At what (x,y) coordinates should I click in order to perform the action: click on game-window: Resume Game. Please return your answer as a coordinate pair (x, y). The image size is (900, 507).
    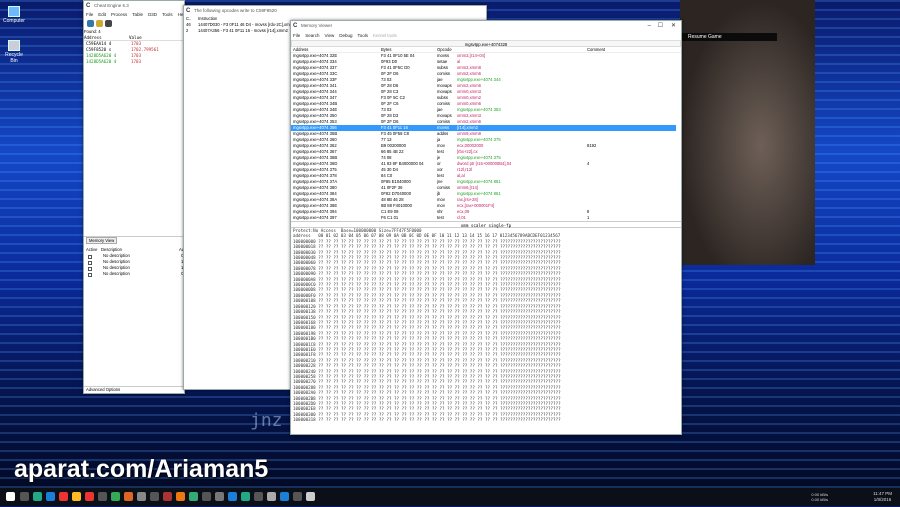
    Looking at the image, I should click on (747, 132).